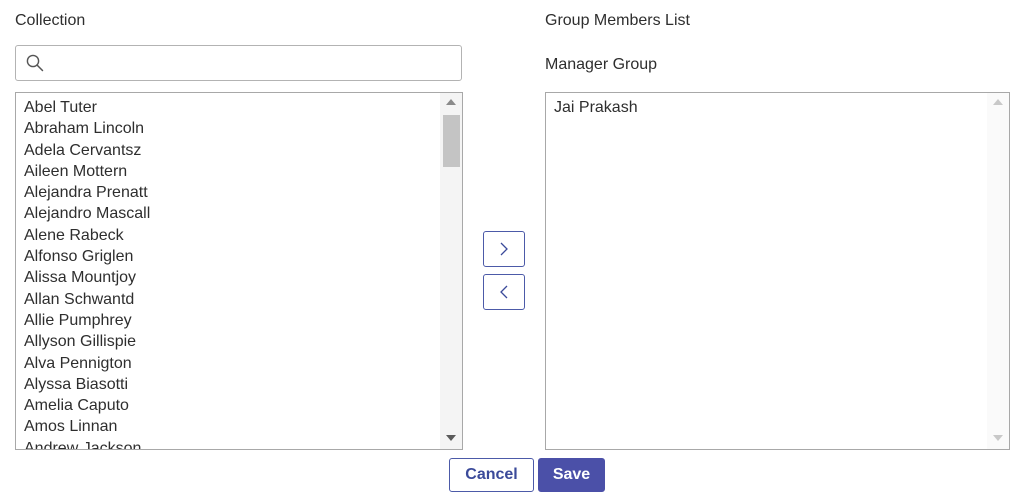 This screenshot has height=492, width=1010. Describe the element at coordinates (230, 443) in the screenshot. I see `list-item: Andrew Jackson` at that location.